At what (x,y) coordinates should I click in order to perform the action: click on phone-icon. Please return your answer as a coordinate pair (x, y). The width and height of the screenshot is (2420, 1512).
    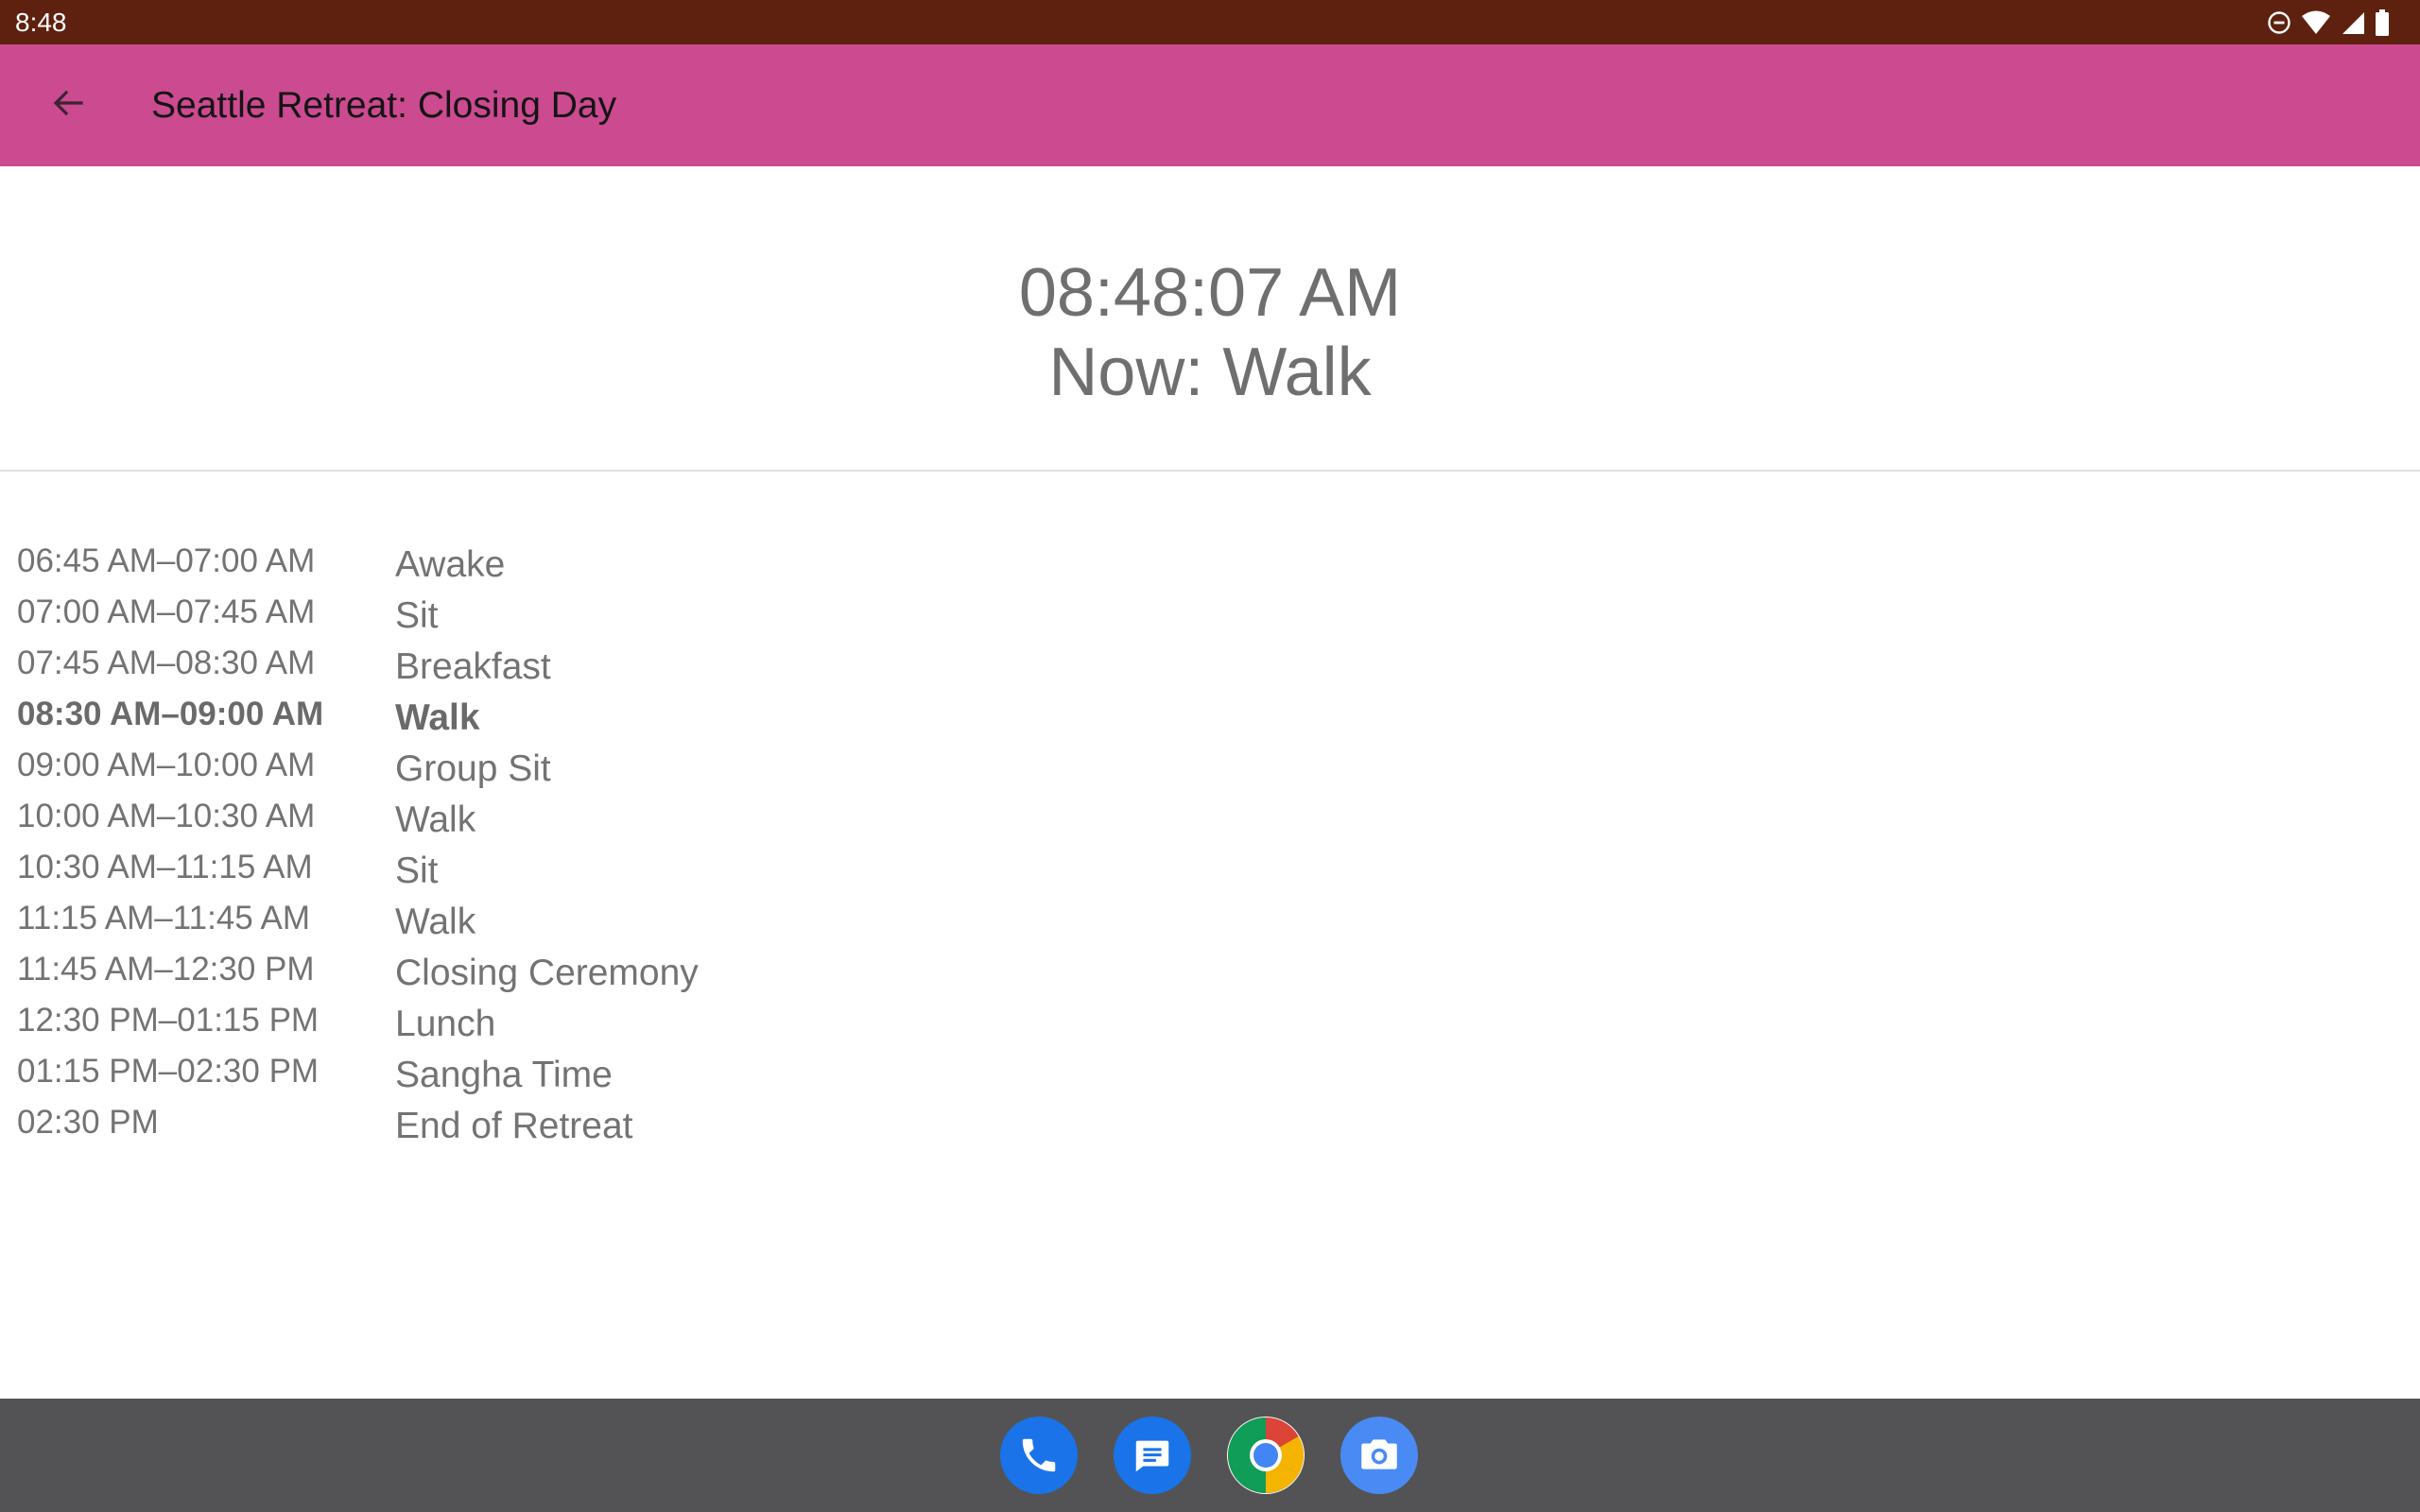
    Looking at the image, I should click on (1039, 1455).